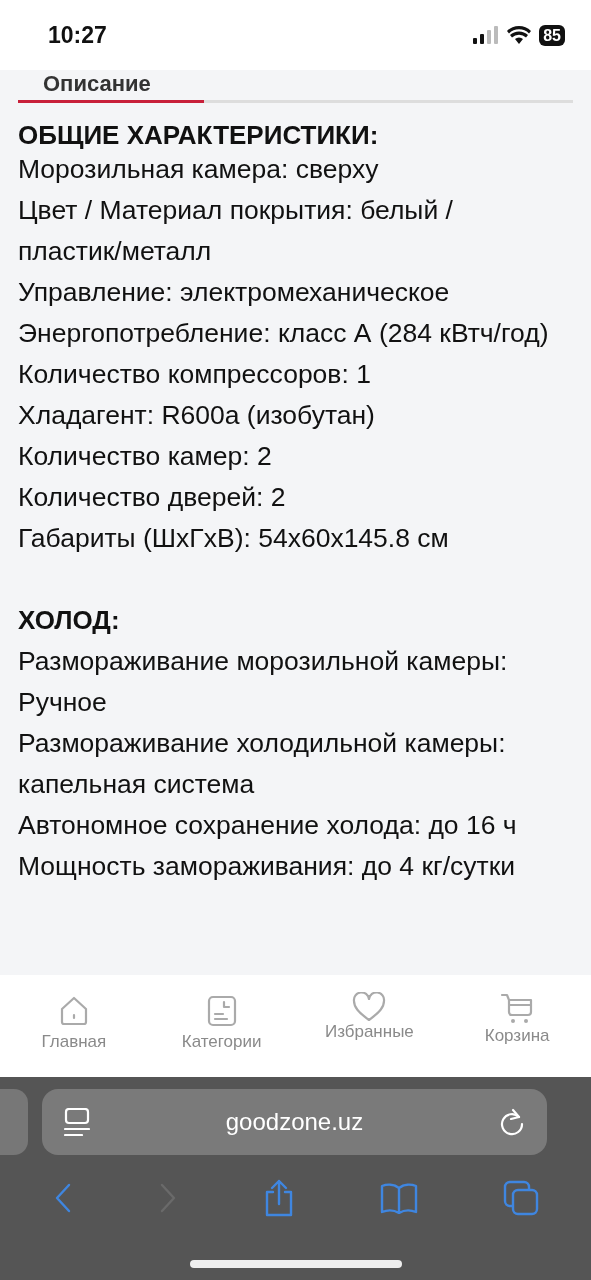 The image size is (591, 1280). Describe the element at coordinates (267, 866) in the screenshot. I see `spec-line: Мощность замораживания: до 4 кг/сутки` at that location.